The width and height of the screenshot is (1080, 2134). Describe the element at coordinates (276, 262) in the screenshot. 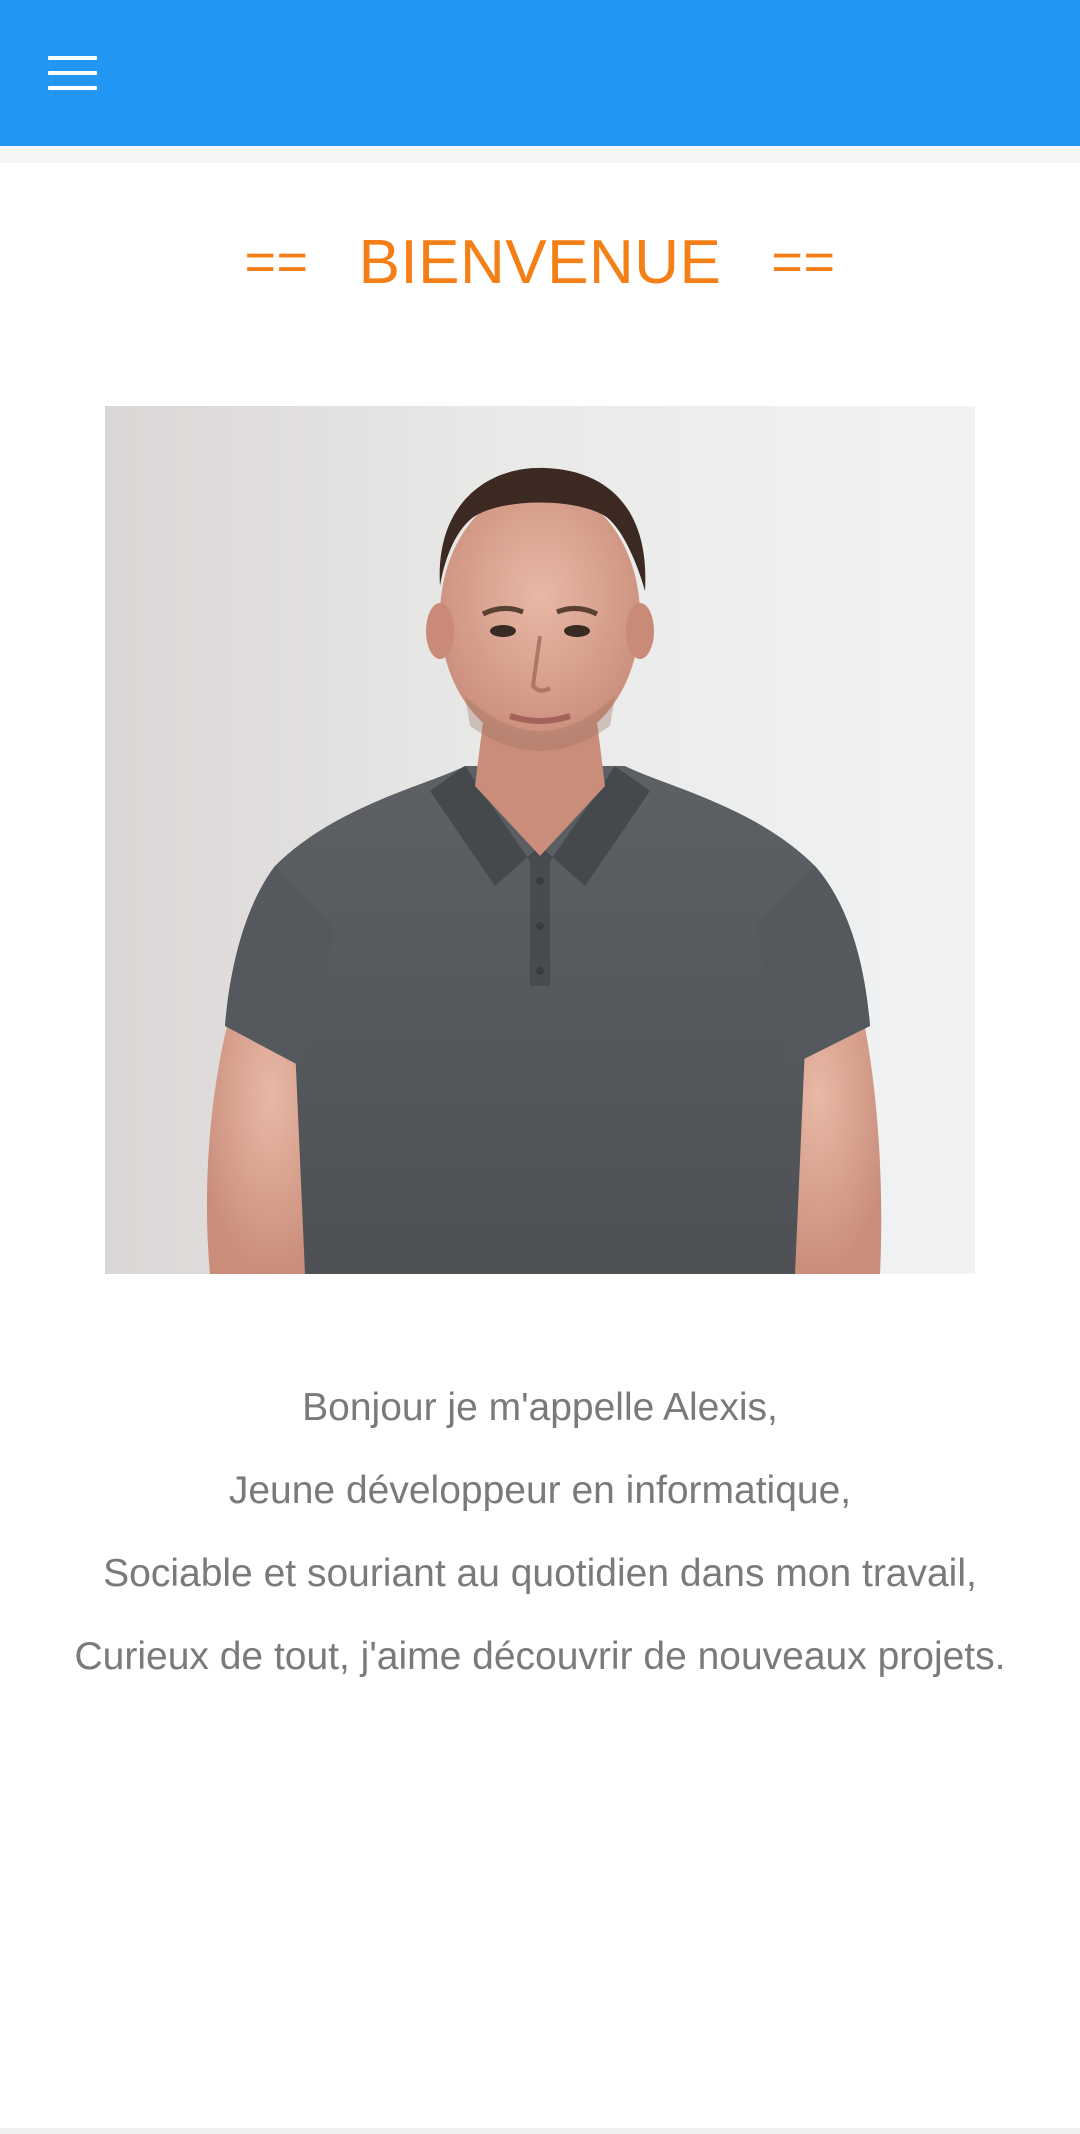

I see `title-left-decoration: ==` at that location.